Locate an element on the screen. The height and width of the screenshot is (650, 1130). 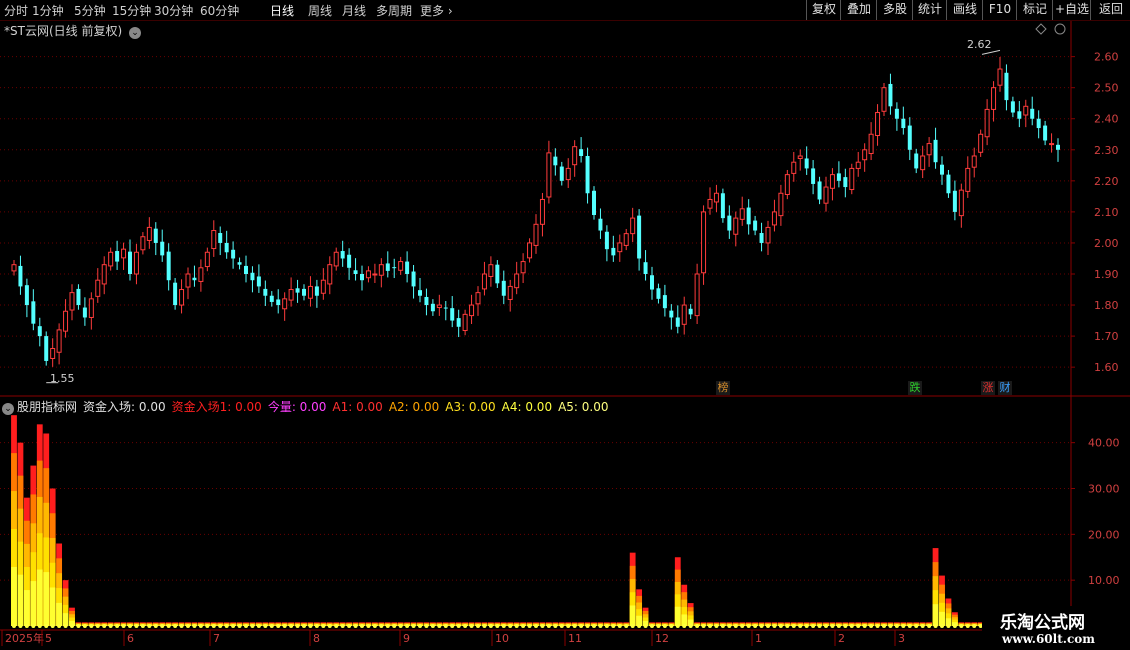
time-tick-label: 2025年 is located at coordinates (24, 638).